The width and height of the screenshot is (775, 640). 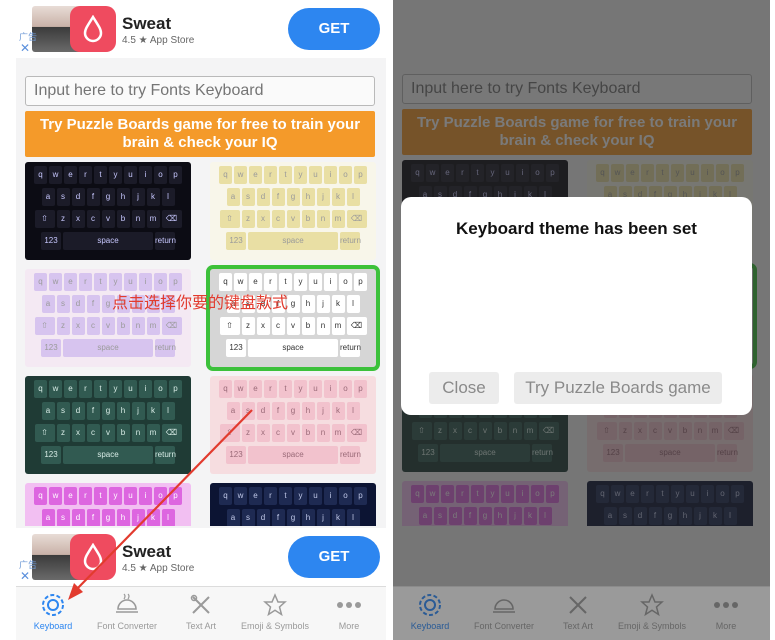 I want to click on ad-rating: 4.5 ★ App Store, so click(x=158, y=40).